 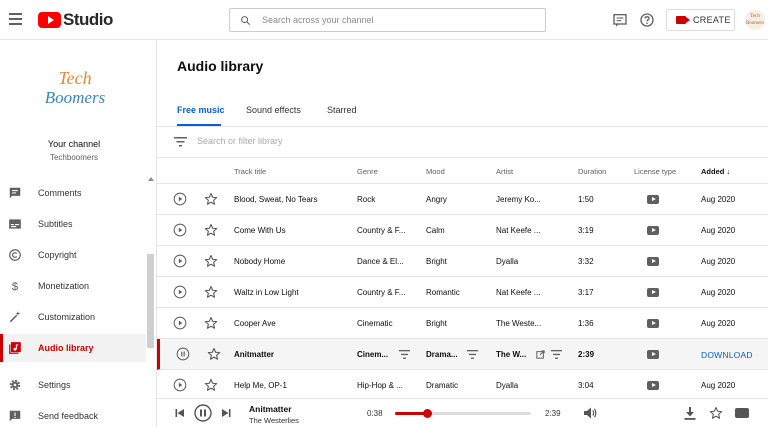 What do you see at coordinates (540, 354) in the screenshot?
I see `external-link-icon` at bounding box center [540, 354].